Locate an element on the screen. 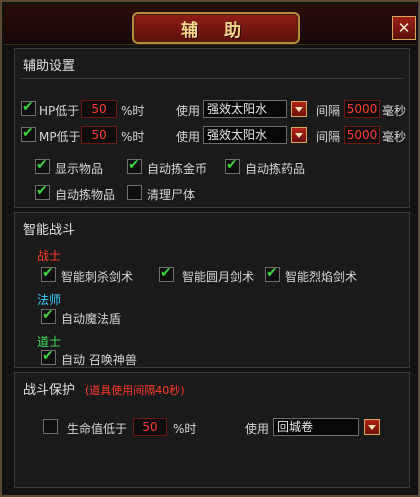 The image size is (420, 497). life-protection-checkbox is located at coordinates (50, 426).